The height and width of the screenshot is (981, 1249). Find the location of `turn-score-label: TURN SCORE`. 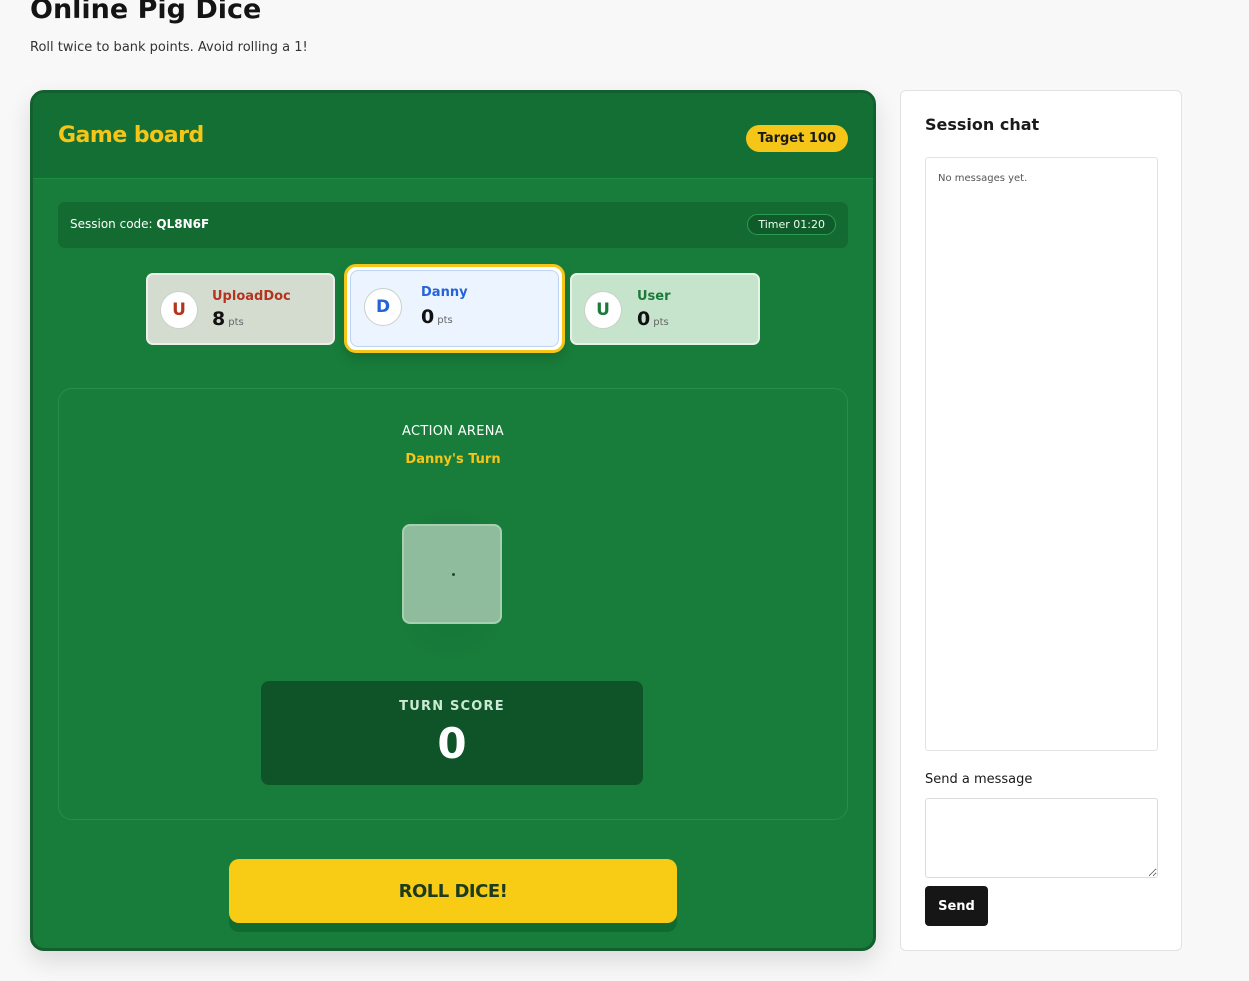

turn-score-label: TURN SCORE is located at coordinates (452, 706).